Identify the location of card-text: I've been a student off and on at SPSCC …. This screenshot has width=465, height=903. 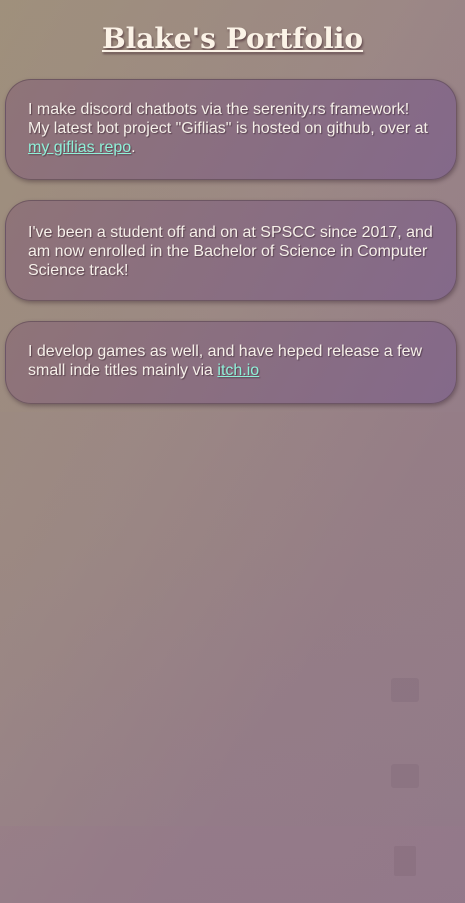
(230, 251).